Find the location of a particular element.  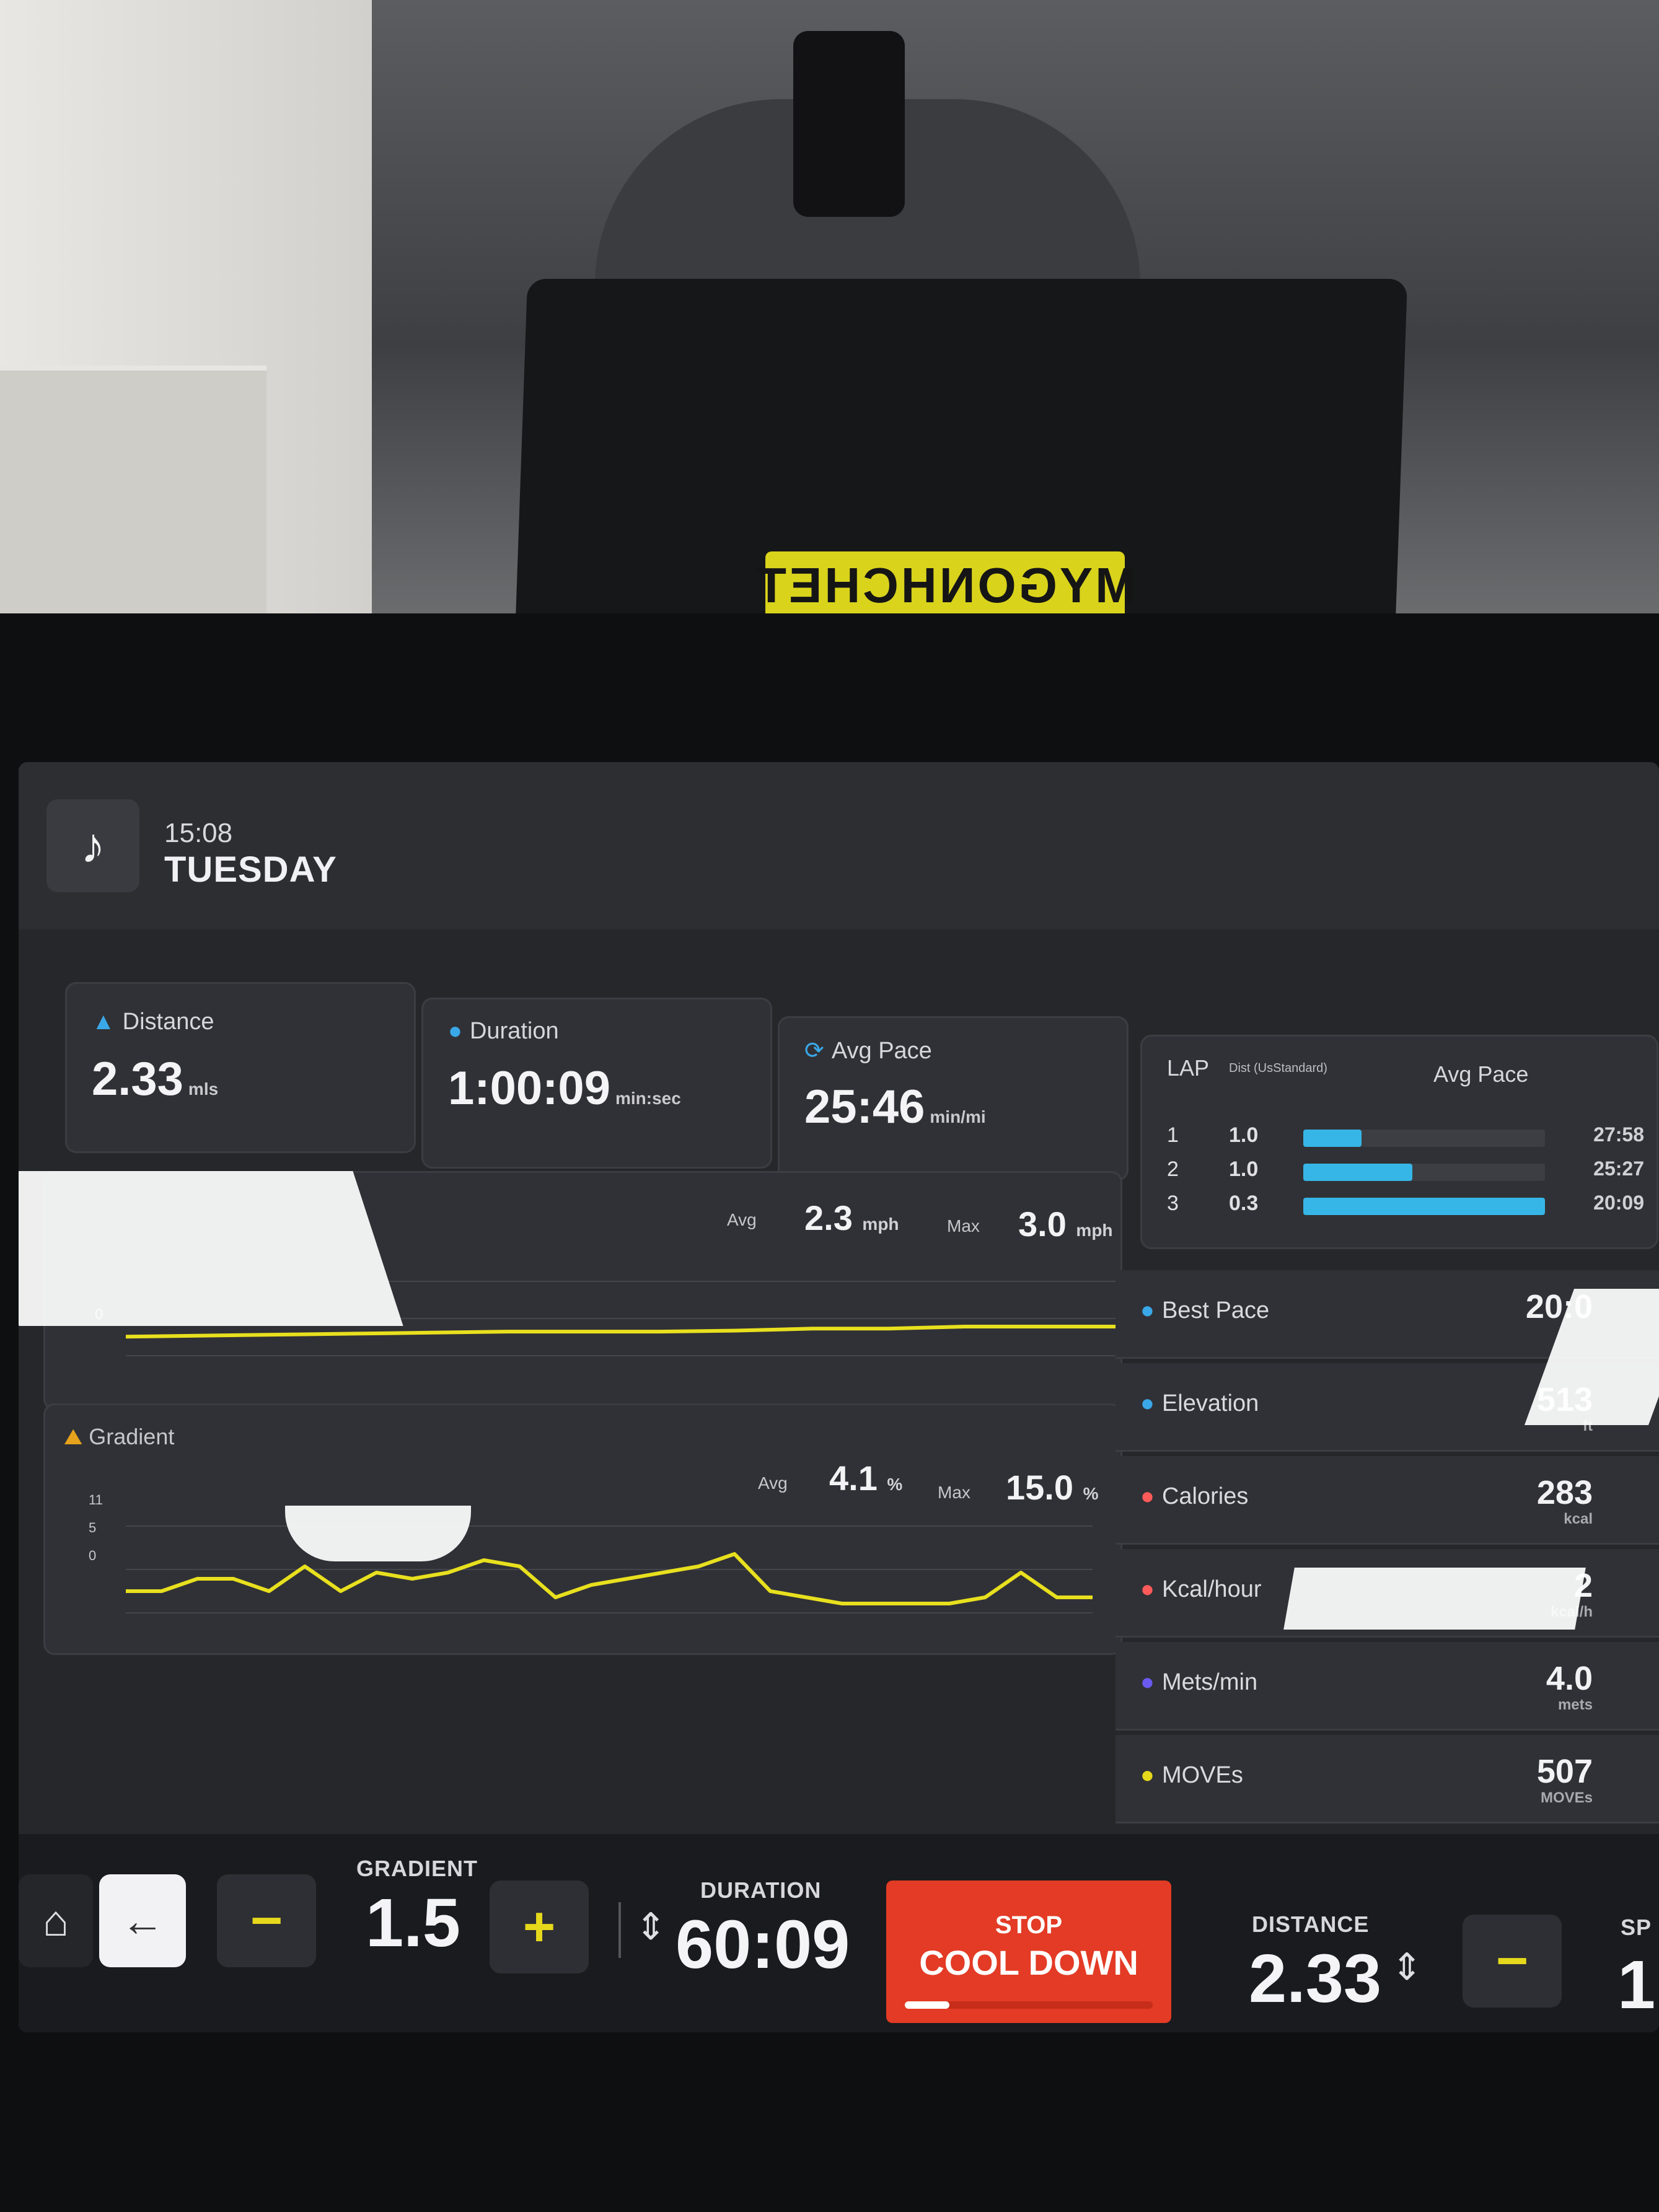

gradient-control-label: GRADIENT is located at coordinates (417, 1868).